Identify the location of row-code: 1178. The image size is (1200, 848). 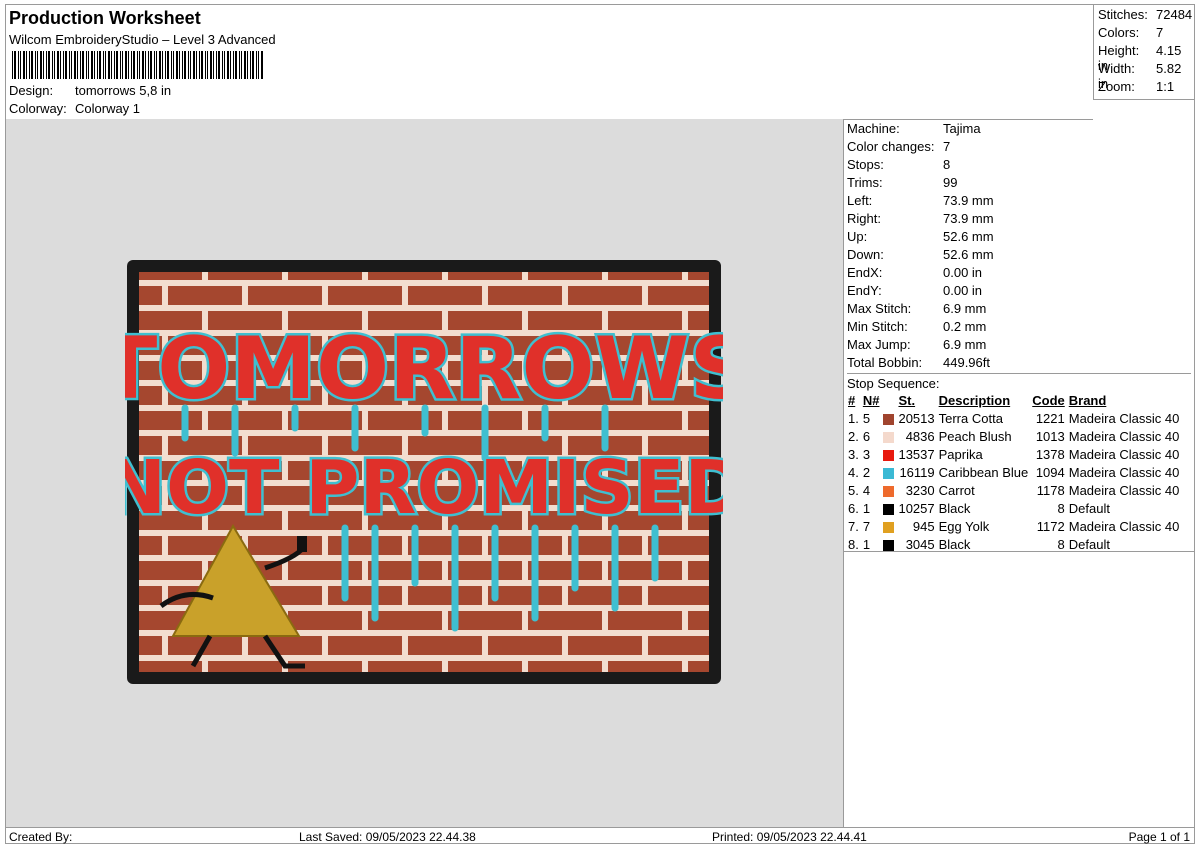
(1050, 490).